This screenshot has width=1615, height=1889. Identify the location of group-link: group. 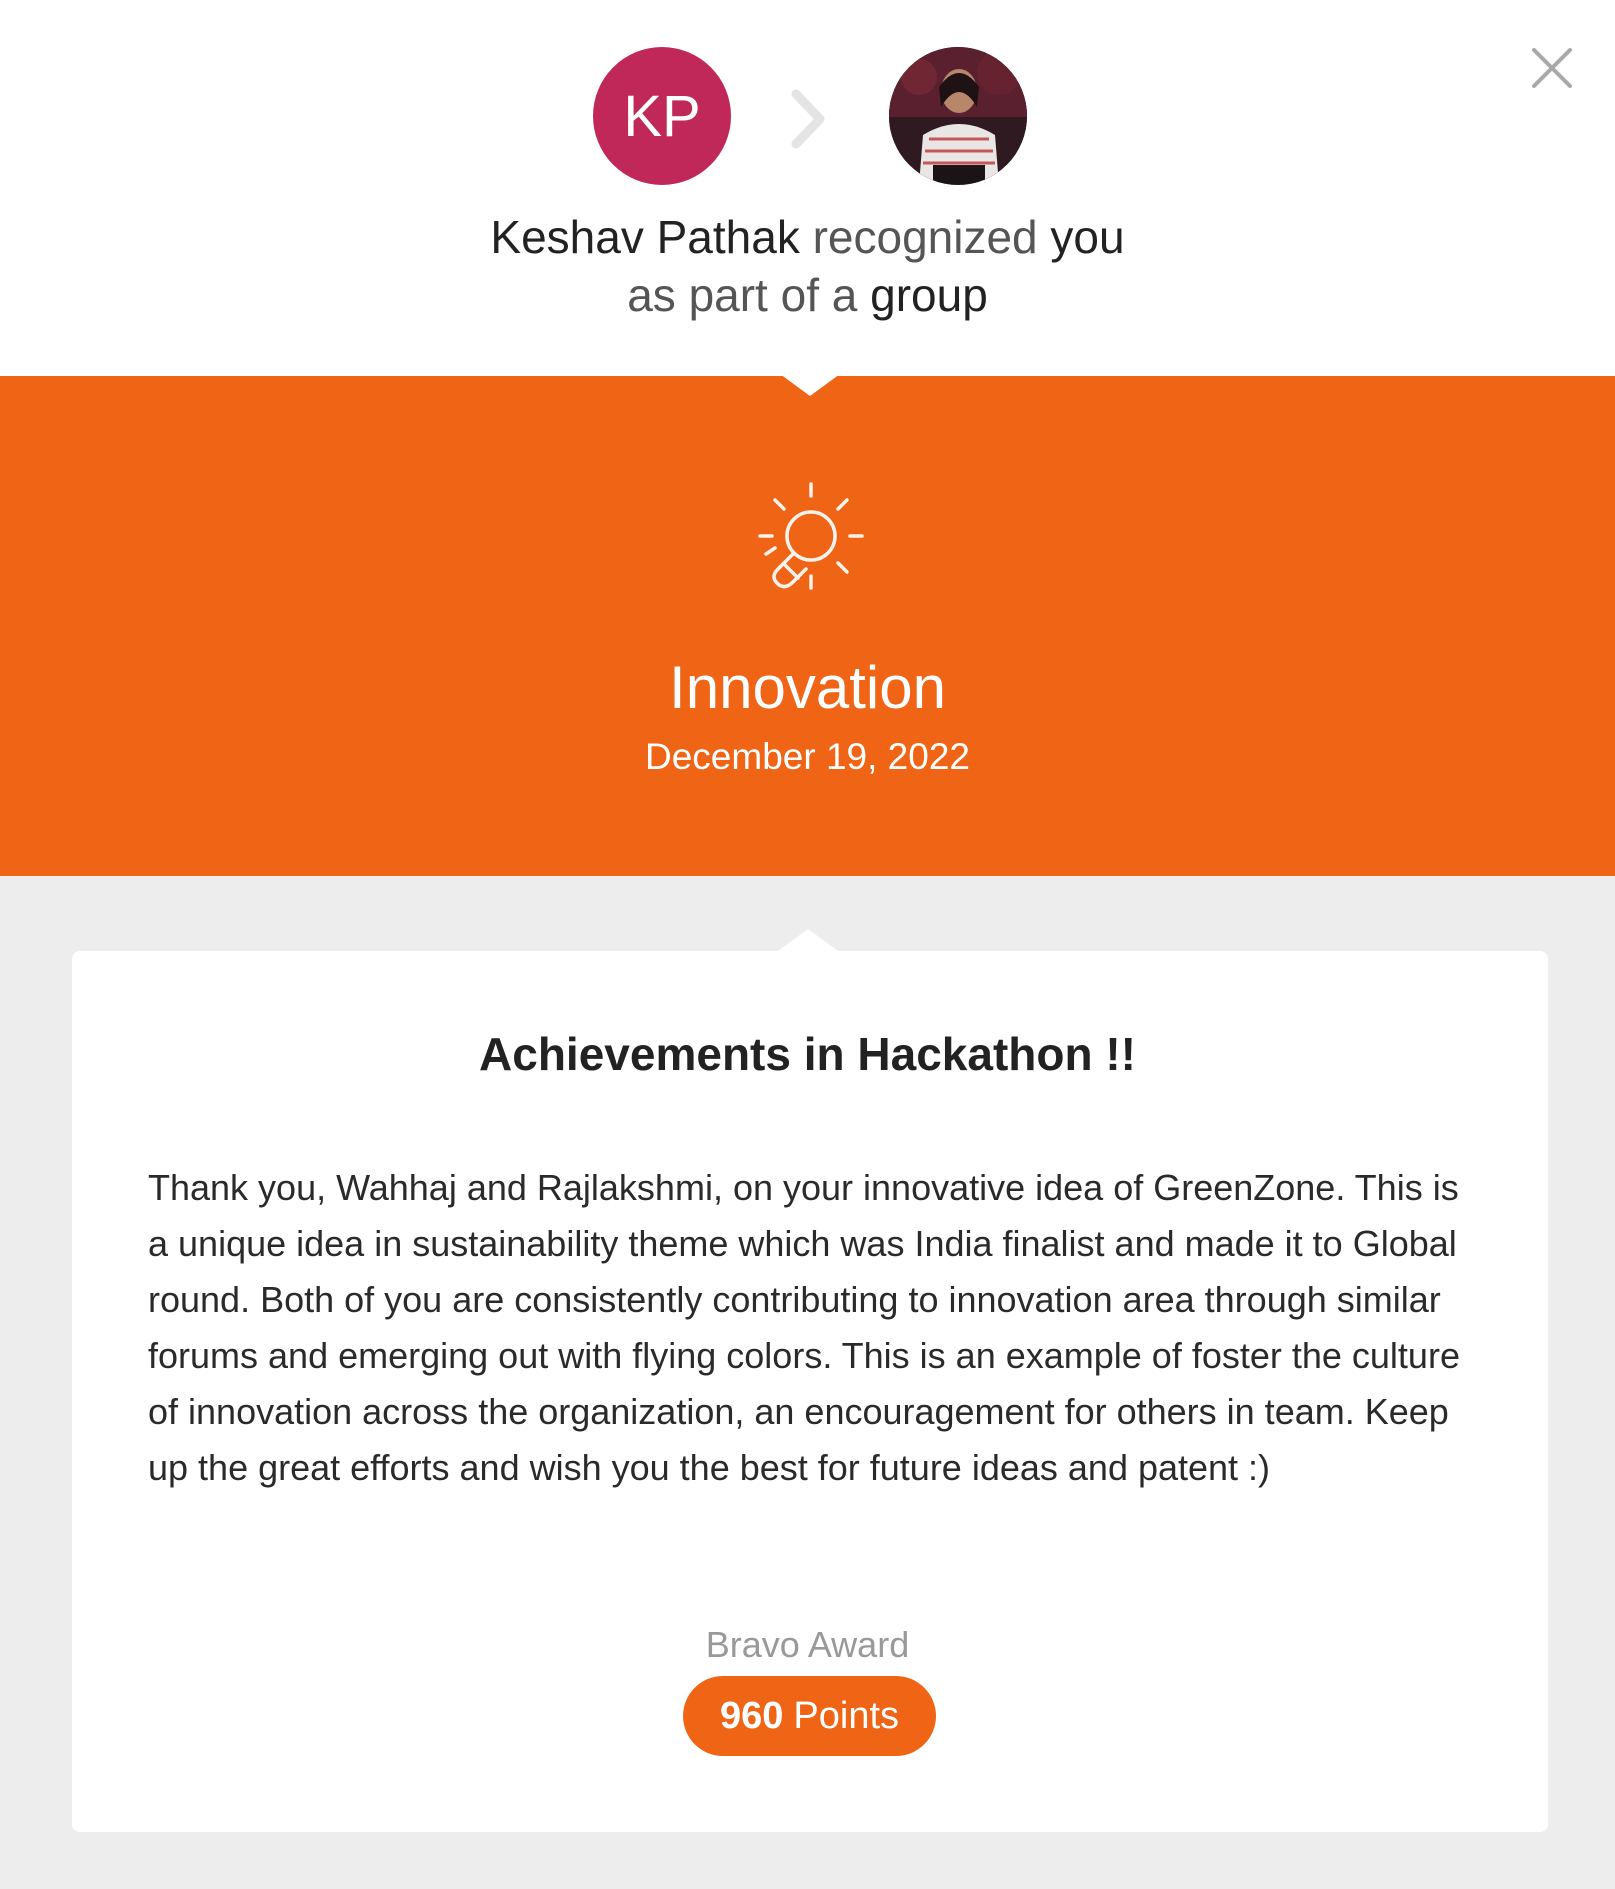
(929, 295).